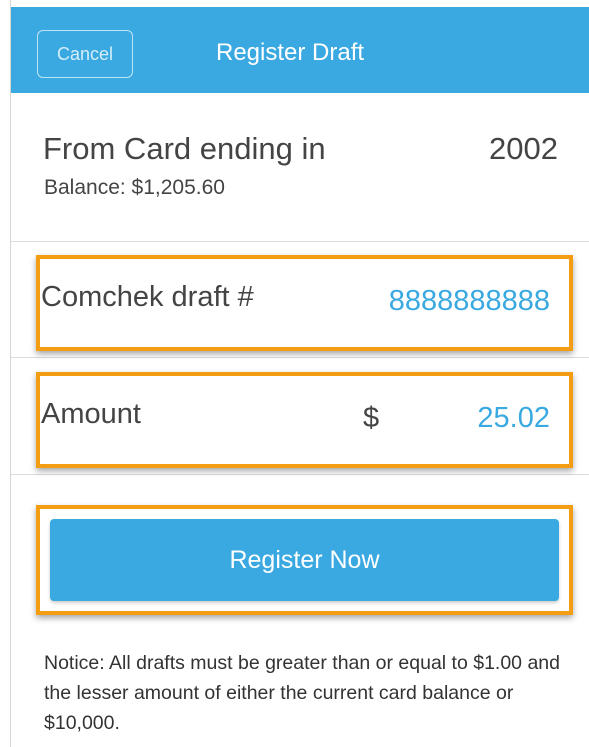 This screenshot has height=747, width=589. I want to click on card-number: 2002, so click(523, 148).